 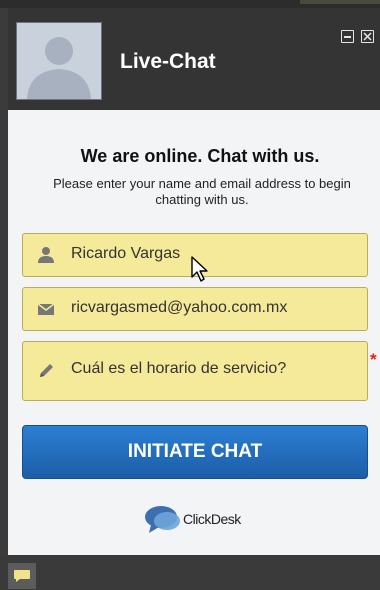 What do you see at coordinates (367, 36) in the screenshot?
I see `close-icon` at bounding box center [367, 36].